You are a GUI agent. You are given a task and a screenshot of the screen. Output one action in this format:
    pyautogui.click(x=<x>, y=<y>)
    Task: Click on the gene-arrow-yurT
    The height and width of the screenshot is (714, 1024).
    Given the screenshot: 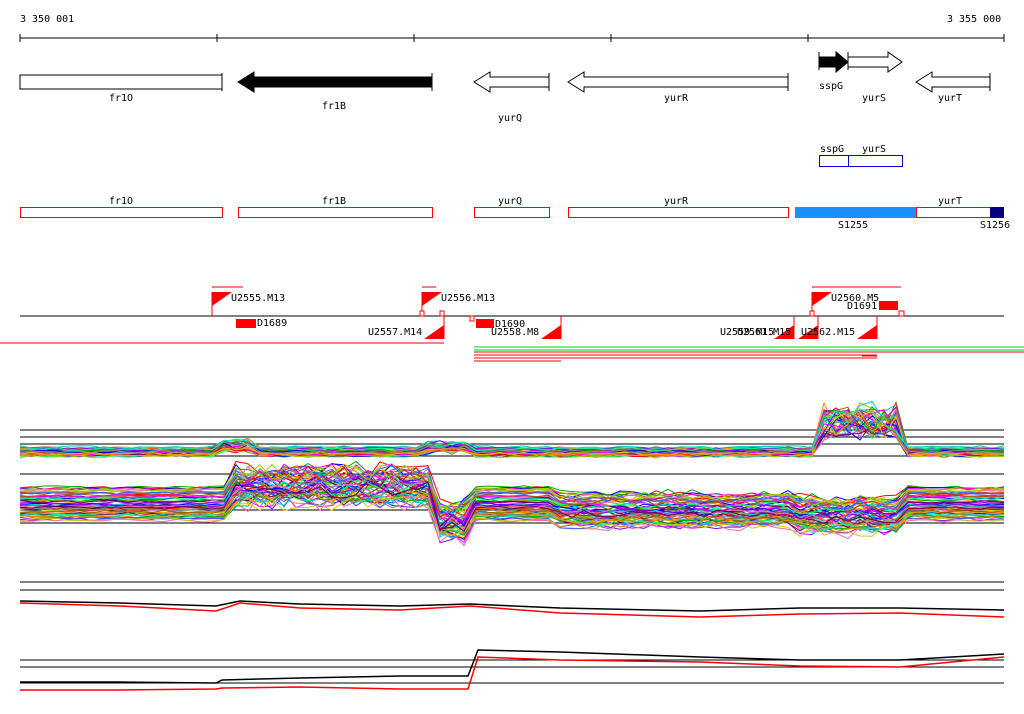 What is the action you would take?
    pyautogui.click(x=953, y=82)
    